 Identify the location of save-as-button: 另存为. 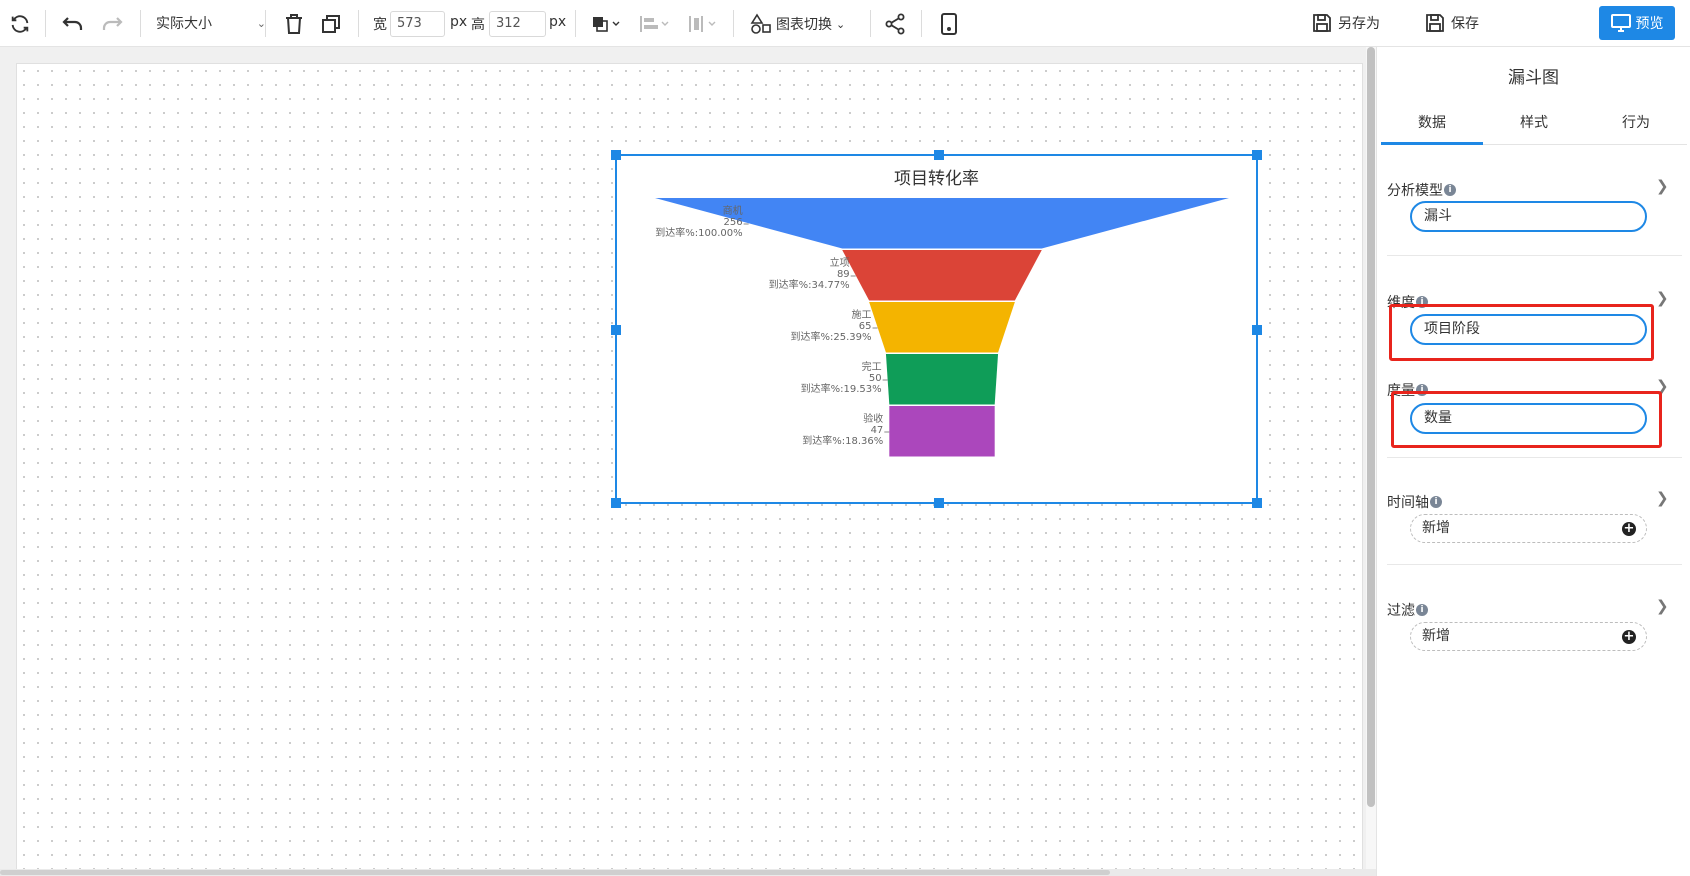
(1346, 23).